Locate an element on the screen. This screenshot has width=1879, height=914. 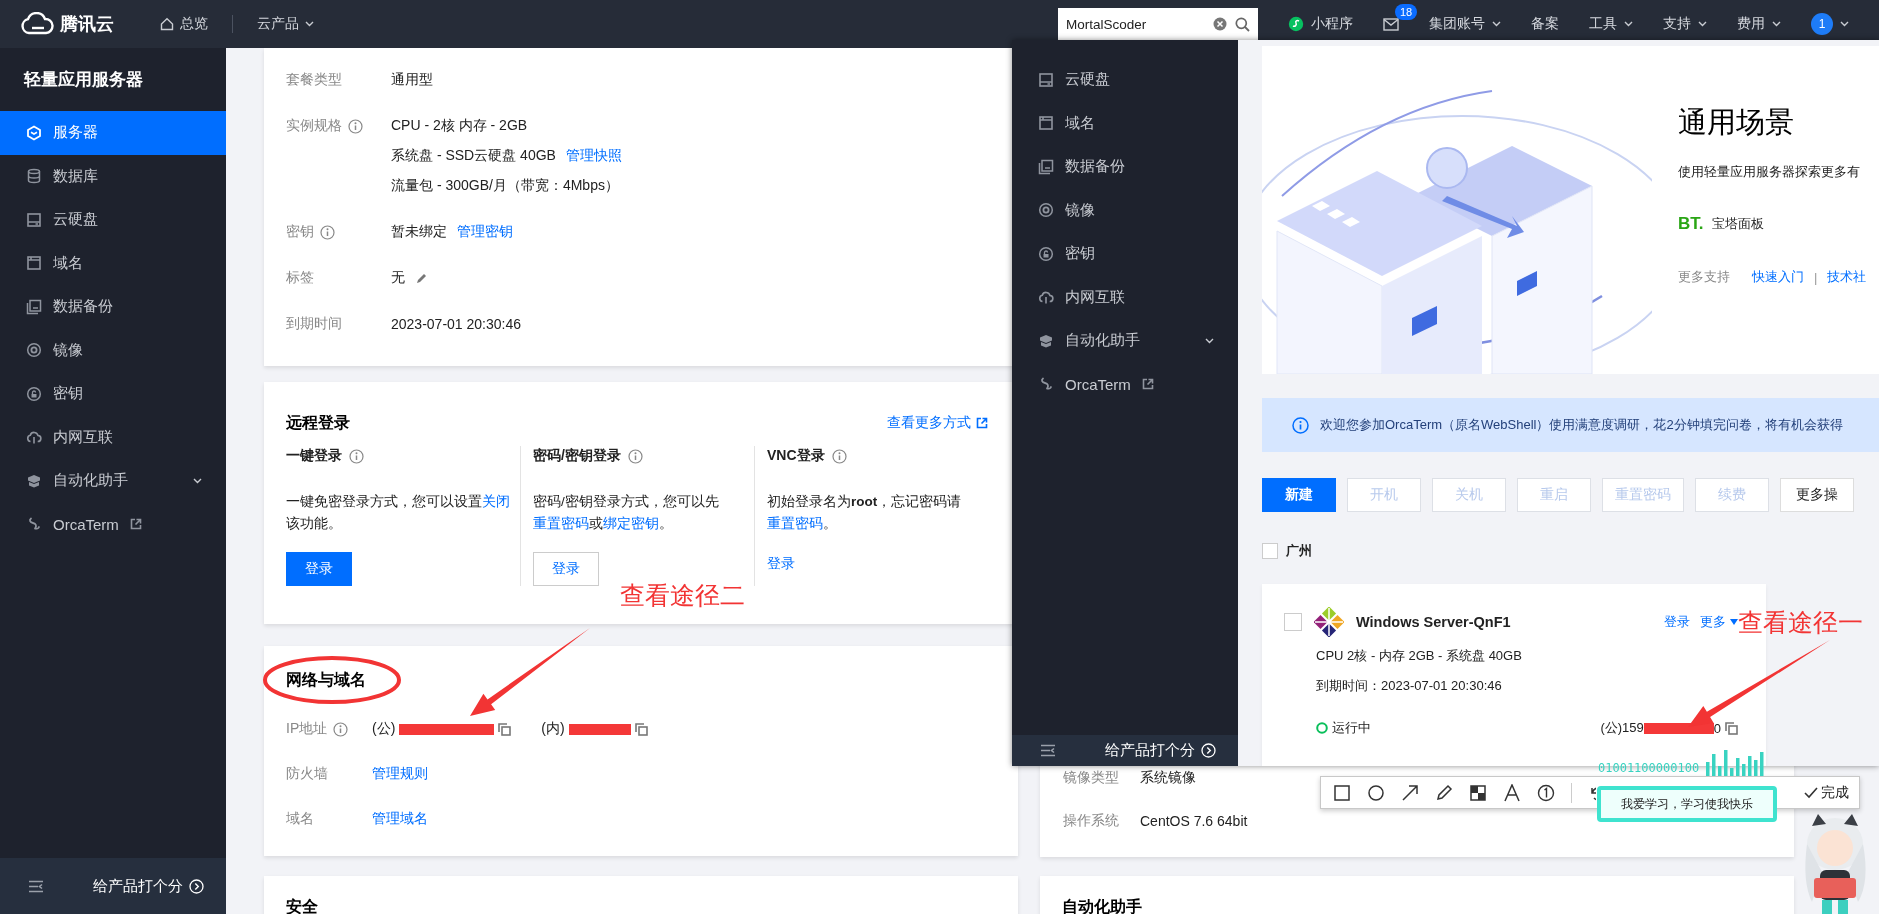
field-value: 系统盘 - SSD云硬盘 40GB is located at coordinates (473, 156).